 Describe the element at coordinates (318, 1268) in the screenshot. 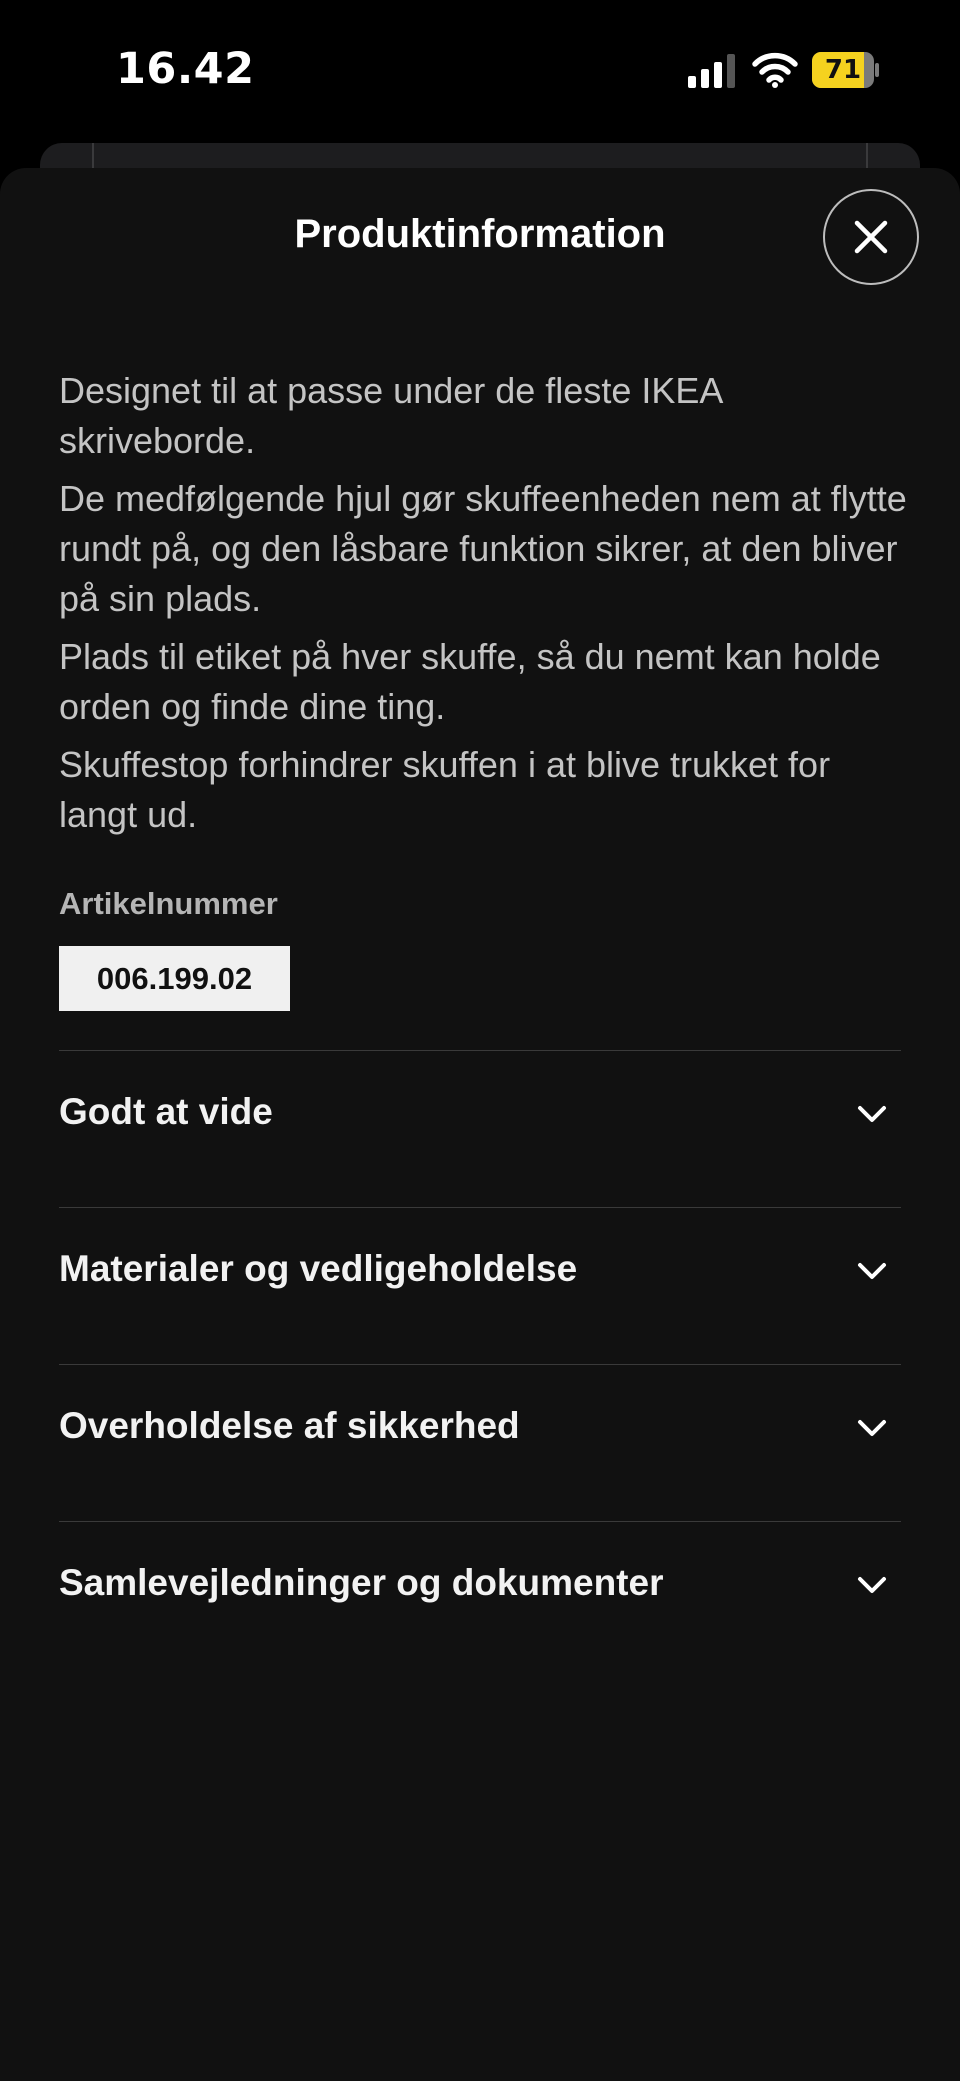

I see `accordion-label: Materialer og vedligeholdelse` at that location.